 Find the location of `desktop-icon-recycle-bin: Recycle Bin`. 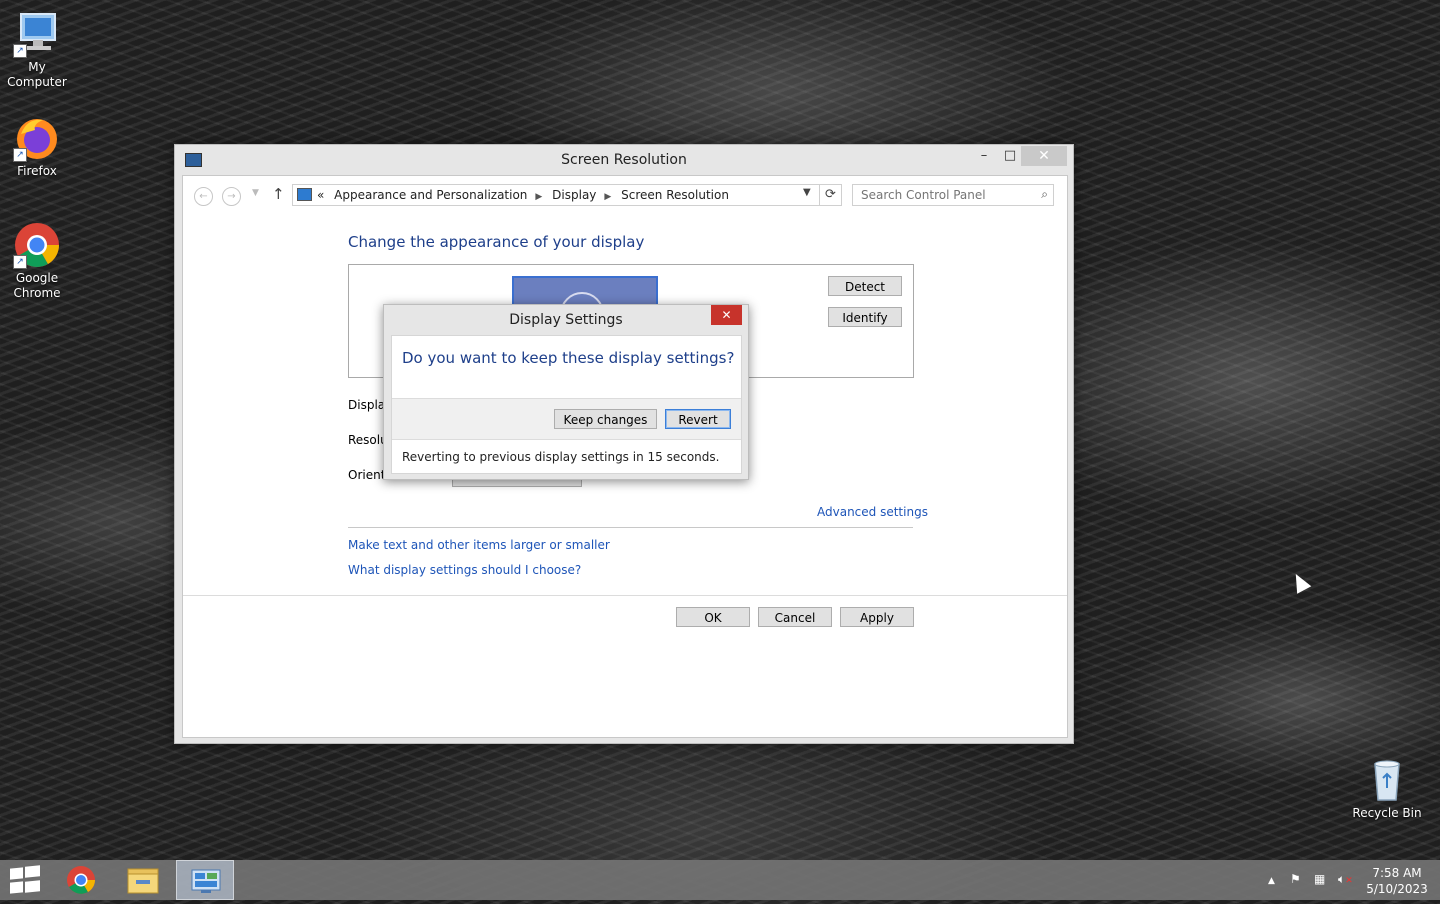

desktop-icon-recycle-bin: Recycle Bin is located at coordinates (1387, 788).